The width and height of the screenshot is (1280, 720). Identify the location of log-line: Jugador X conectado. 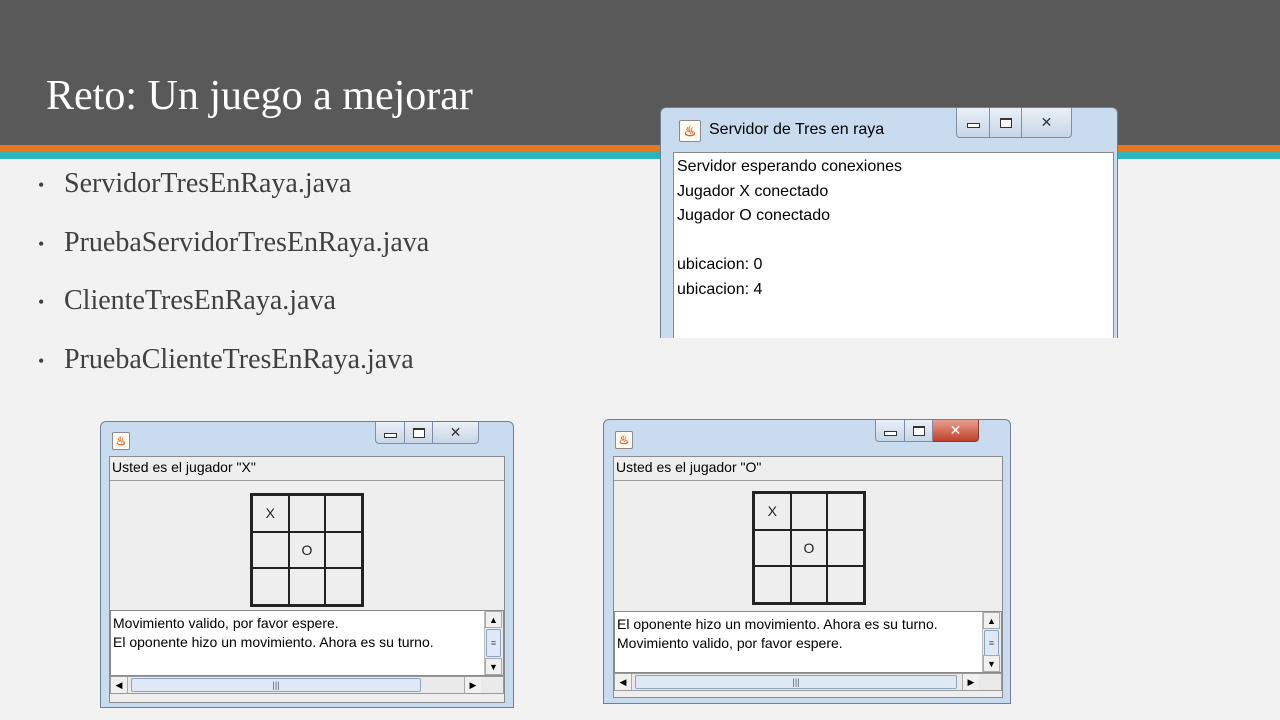
(753, 191).